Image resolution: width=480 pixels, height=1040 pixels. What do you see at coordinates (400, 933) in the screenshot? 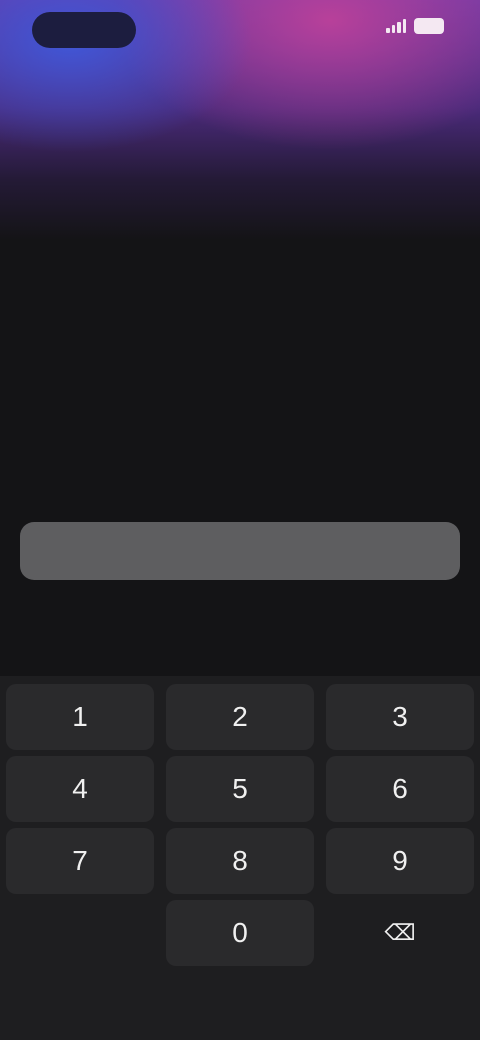
I see `backspace-icon: ⌫` at bounding box center [400, 933].